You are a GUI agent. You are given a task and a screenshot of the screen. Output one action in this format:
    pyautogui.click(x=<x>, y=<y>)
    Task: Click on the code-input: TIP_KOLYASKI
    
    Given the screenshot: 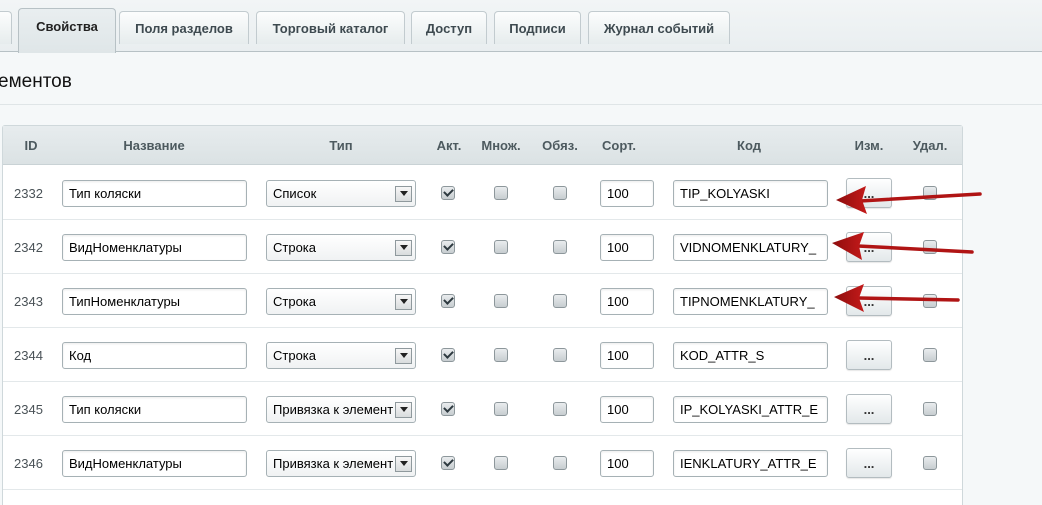 What is the action you would take?
    pyautogui.click(x=750, y=193)
    